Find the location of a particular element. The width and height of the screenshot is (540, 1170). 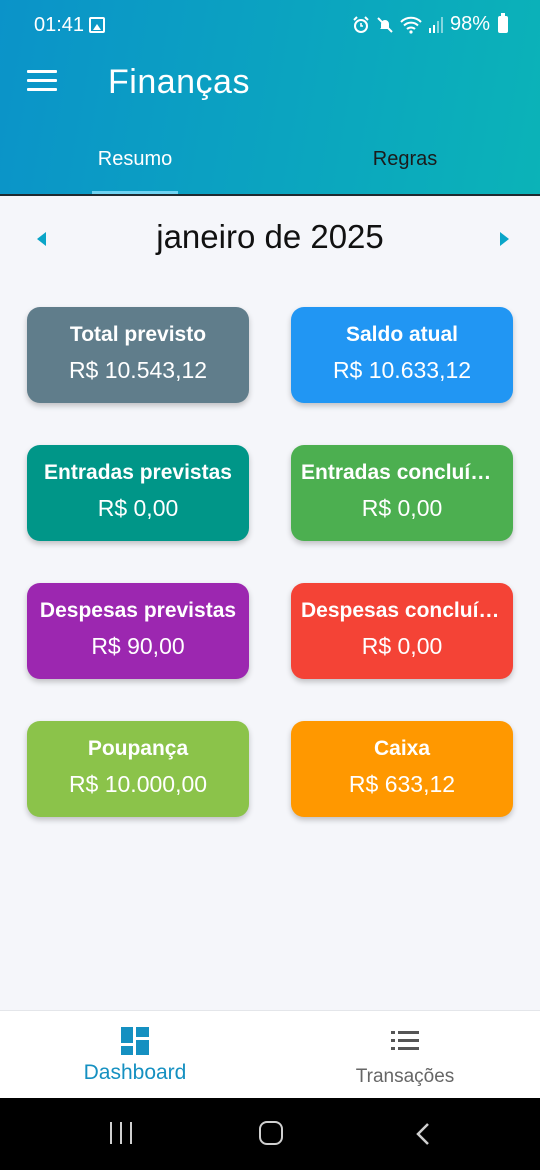

tab-resumo: Resumo is located at coordinates (135, 171).